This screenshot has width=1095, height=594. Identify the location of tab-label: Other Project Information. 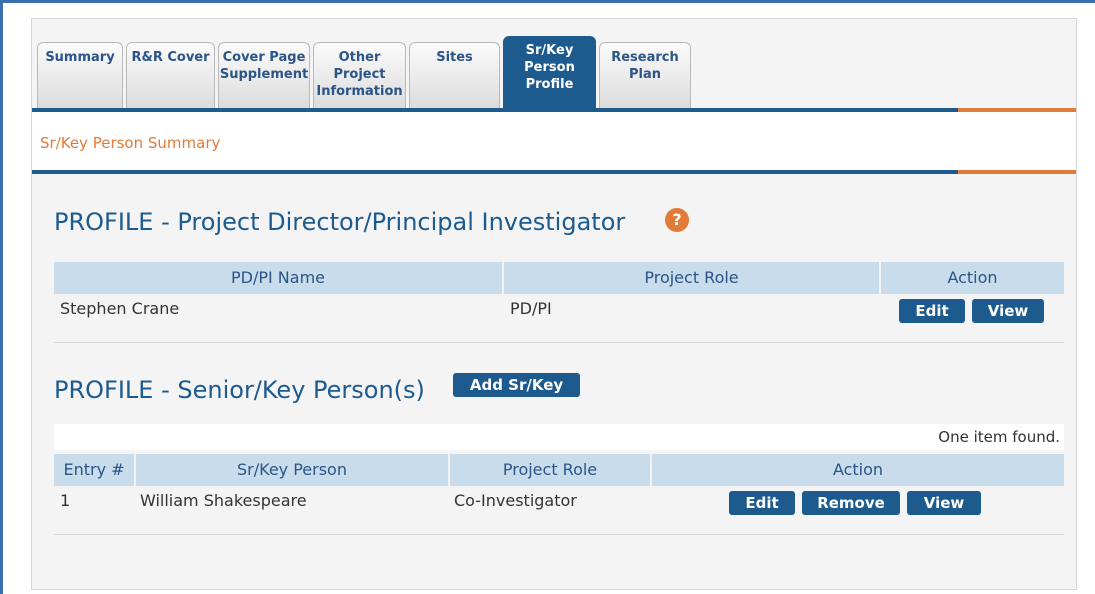
(359, 74).